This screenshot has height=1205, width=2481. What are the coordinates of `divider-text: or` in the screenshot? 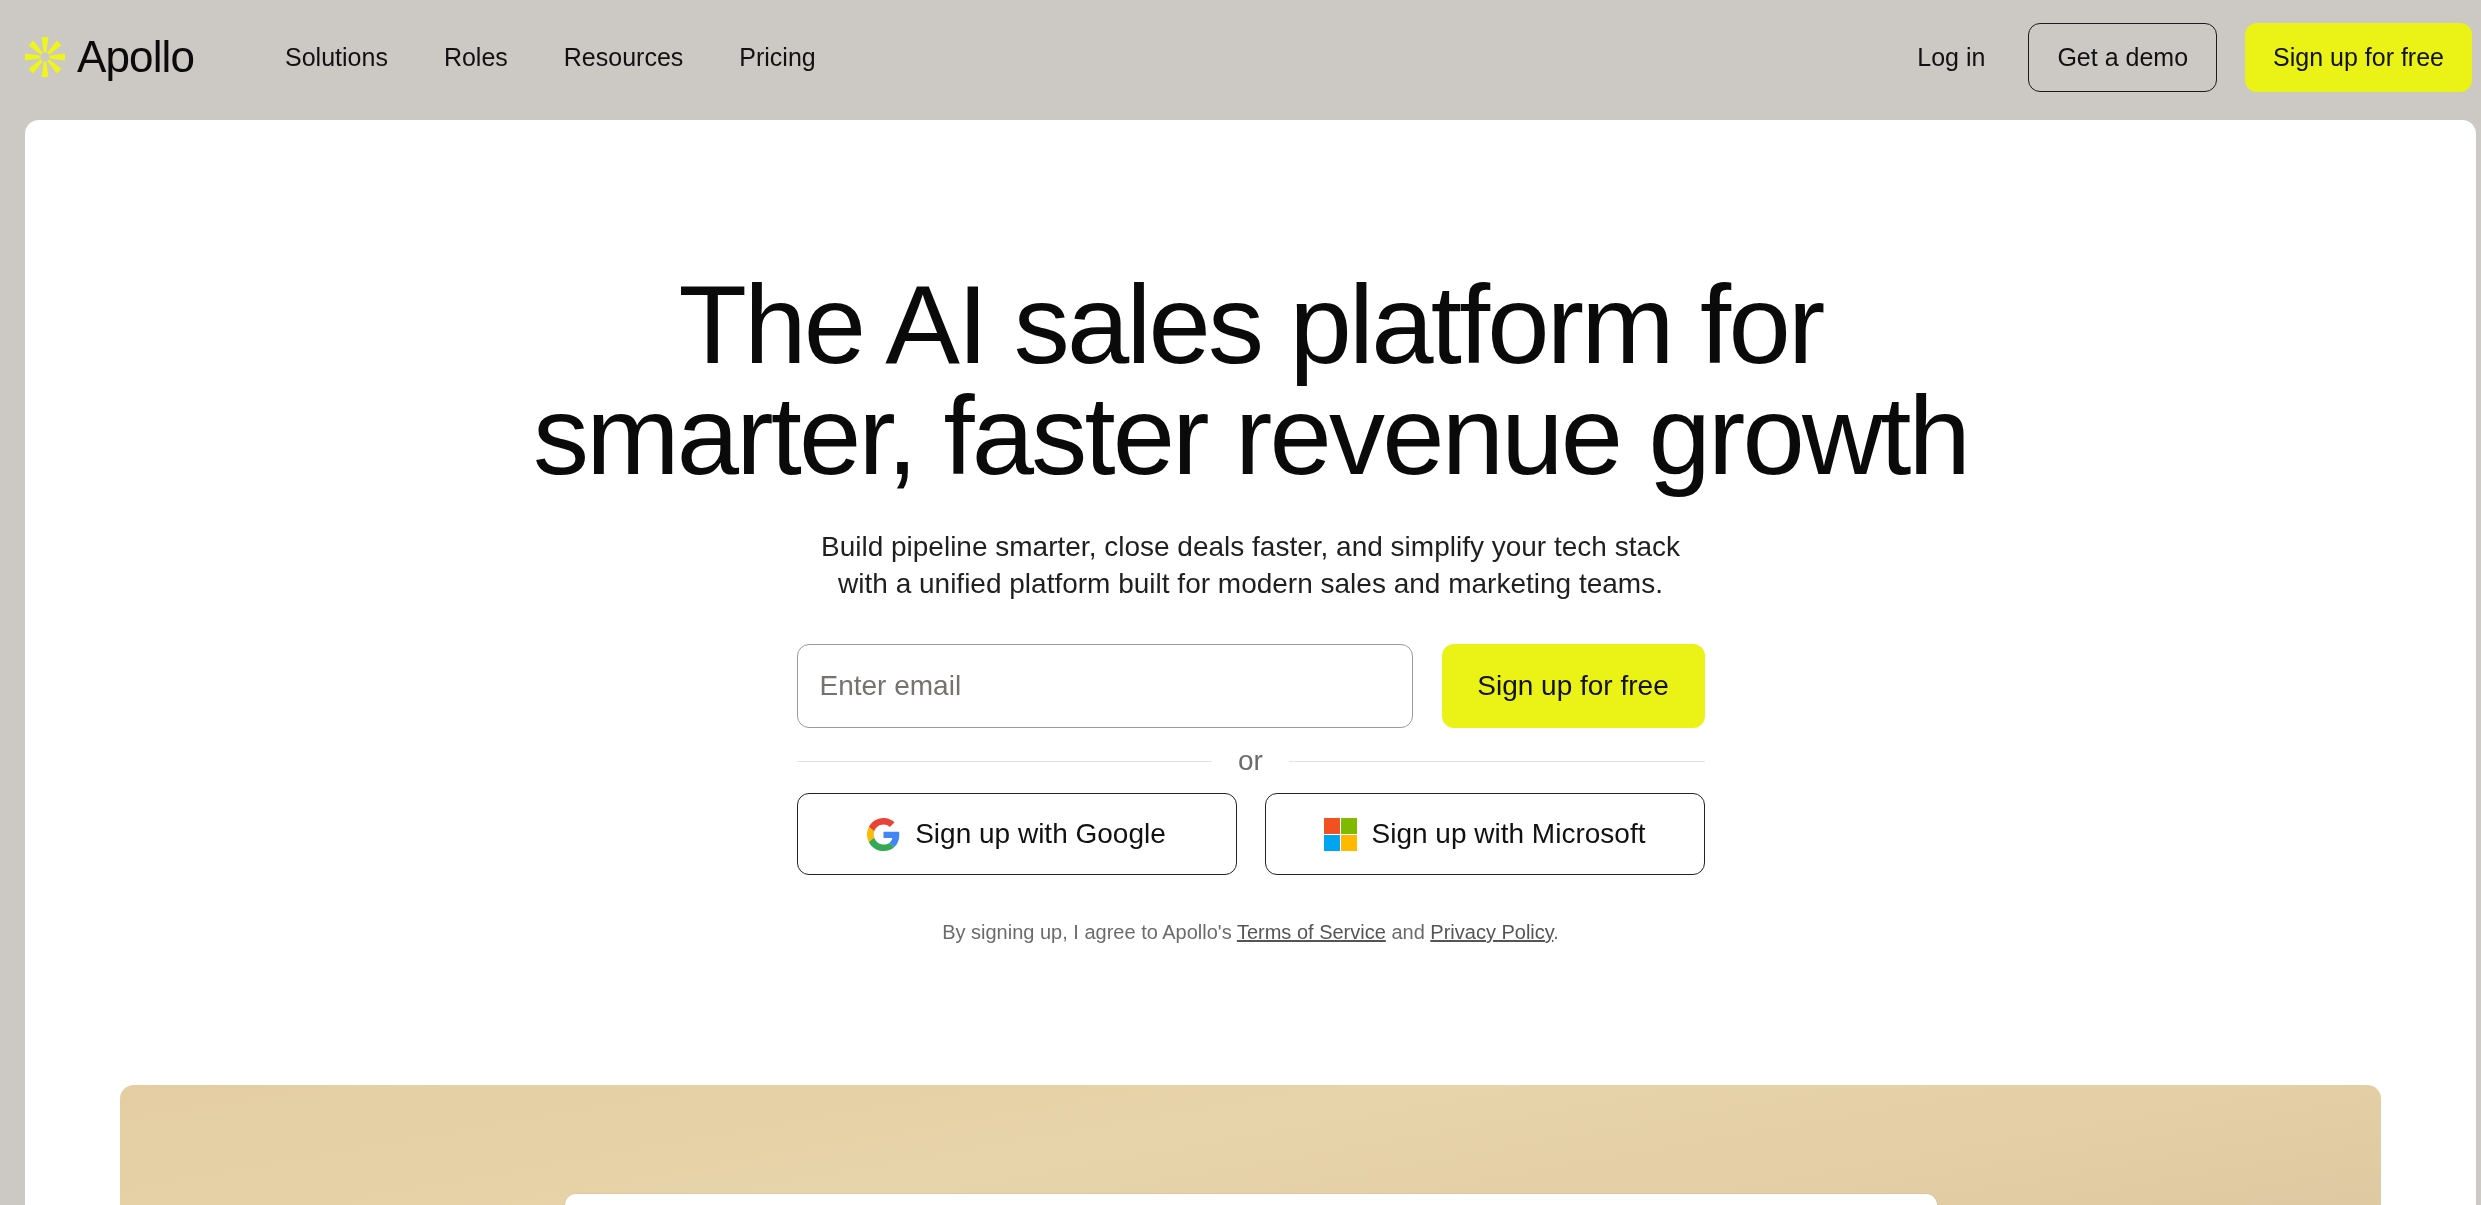 It's located at (1250, 761).